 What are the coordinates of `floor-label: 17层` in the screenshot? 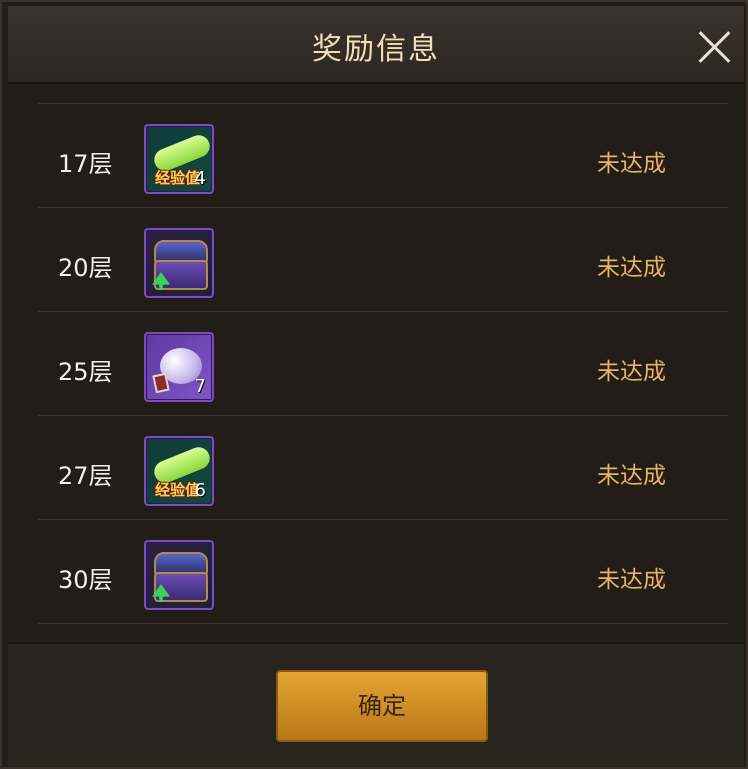 It's located at (85, 164).